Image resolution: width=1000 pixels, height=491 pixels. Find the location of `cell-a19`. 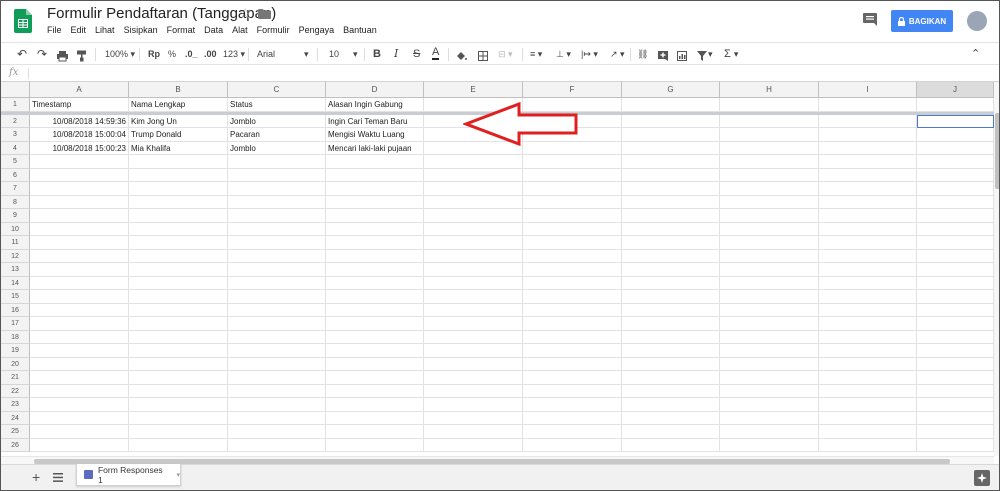

cell-a19 is located at coordinates (79, 351).